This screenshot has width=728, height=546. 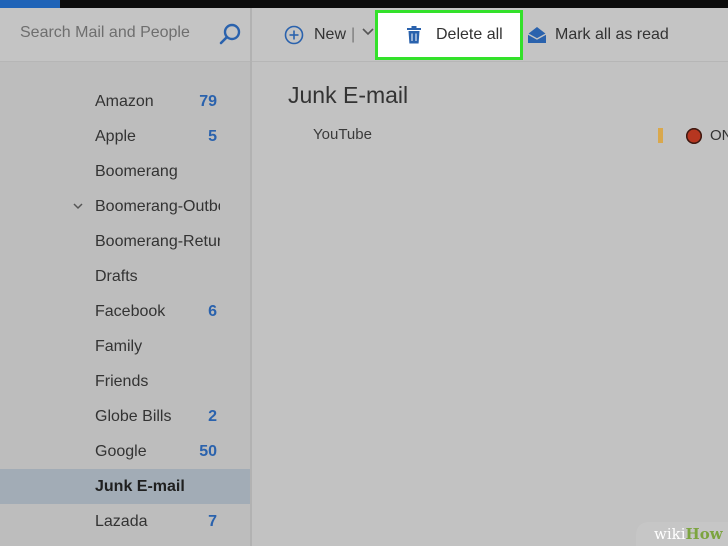 What do you see at coordinates (116, 276) in the screenshot?
I see `folder-label: Drafts` at bounding box center [116, 276].